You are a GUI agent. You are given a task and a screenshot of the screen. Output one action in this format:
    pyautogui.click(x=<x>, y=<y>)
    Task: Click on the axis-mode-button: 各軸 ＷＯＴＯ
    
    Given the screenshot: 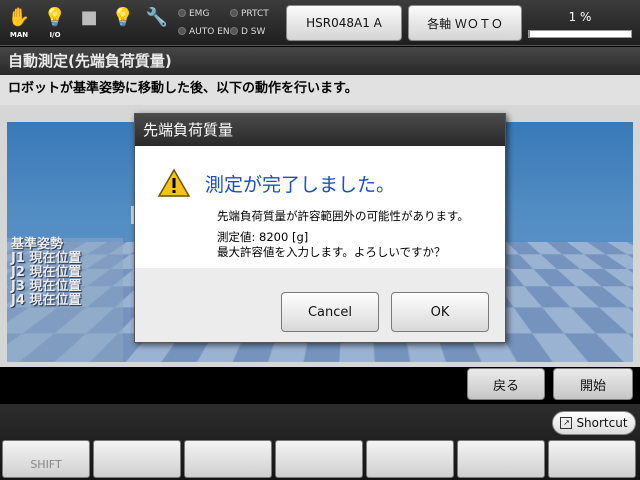 What is the action you would take?
    pyautogui.click(x=465, y=23)
    